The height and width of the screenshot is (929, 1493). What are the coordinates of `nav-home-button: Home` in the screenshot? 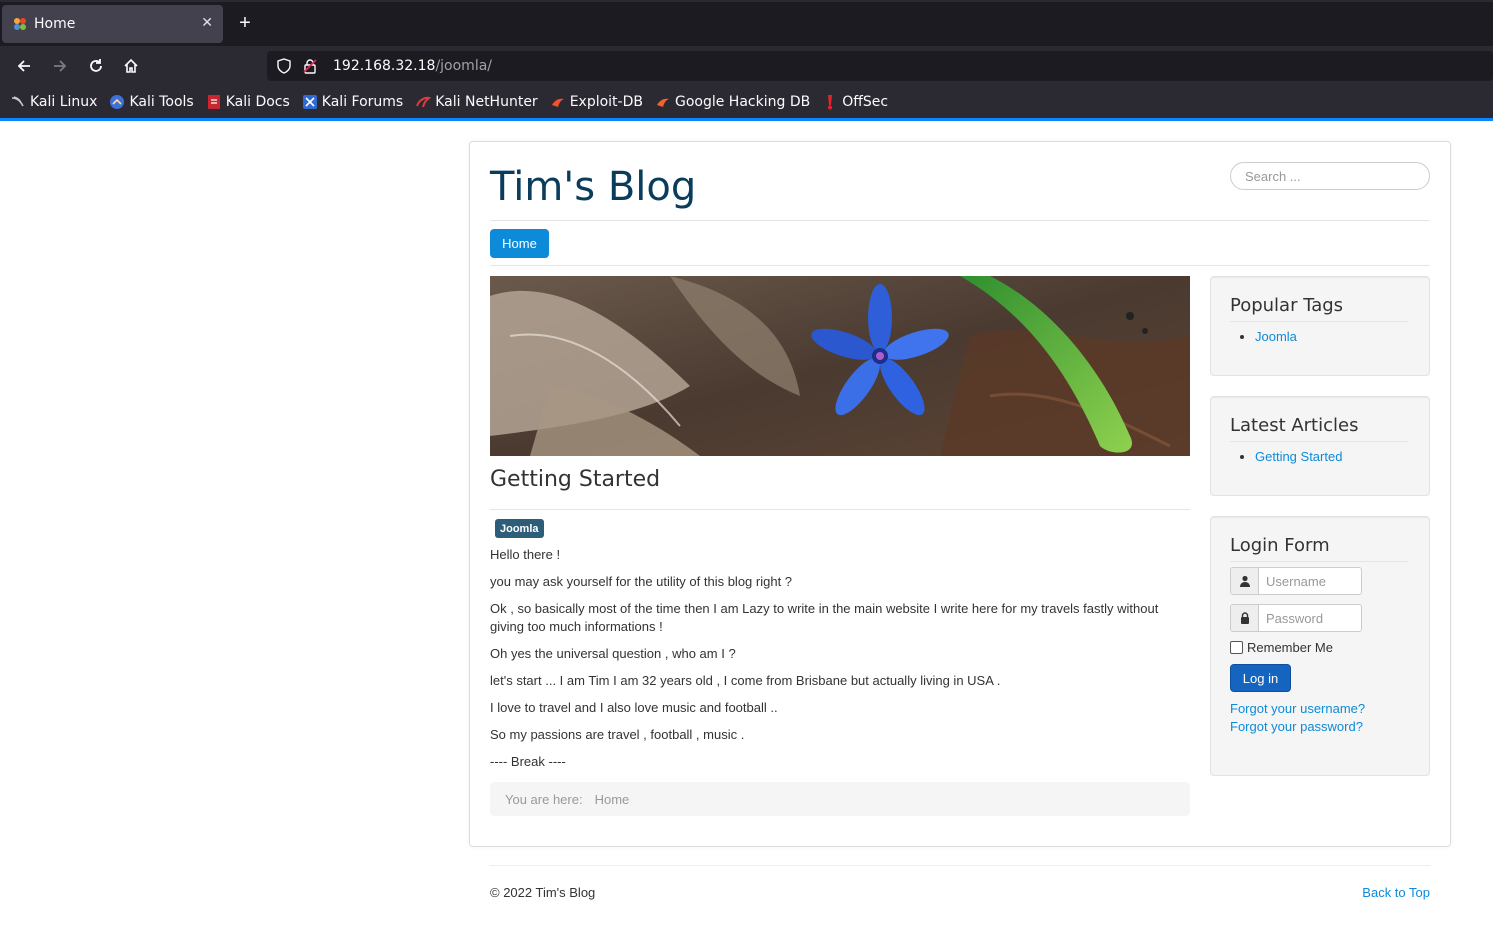 It's located at (519, 243).